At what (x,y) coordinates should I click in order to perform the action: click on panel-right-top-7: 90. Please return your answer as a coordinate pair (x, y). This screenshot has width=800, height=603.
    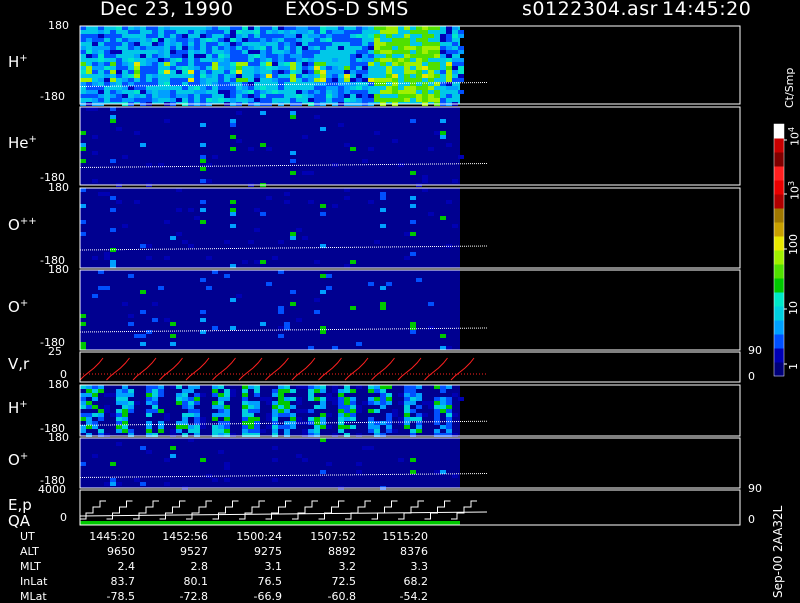
    Looking at the image, I should click on (755, 488).